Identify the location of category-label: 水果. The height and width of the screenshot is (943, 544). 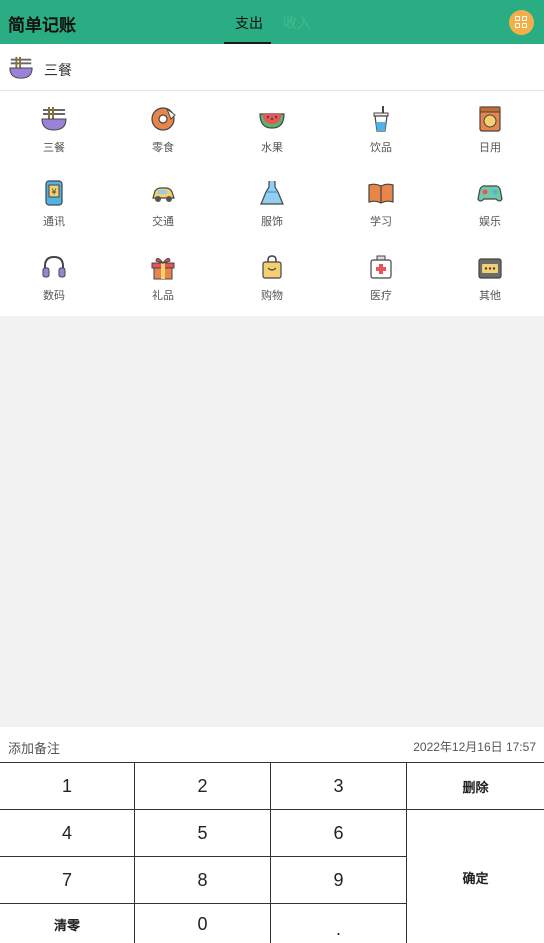
(272, 148).